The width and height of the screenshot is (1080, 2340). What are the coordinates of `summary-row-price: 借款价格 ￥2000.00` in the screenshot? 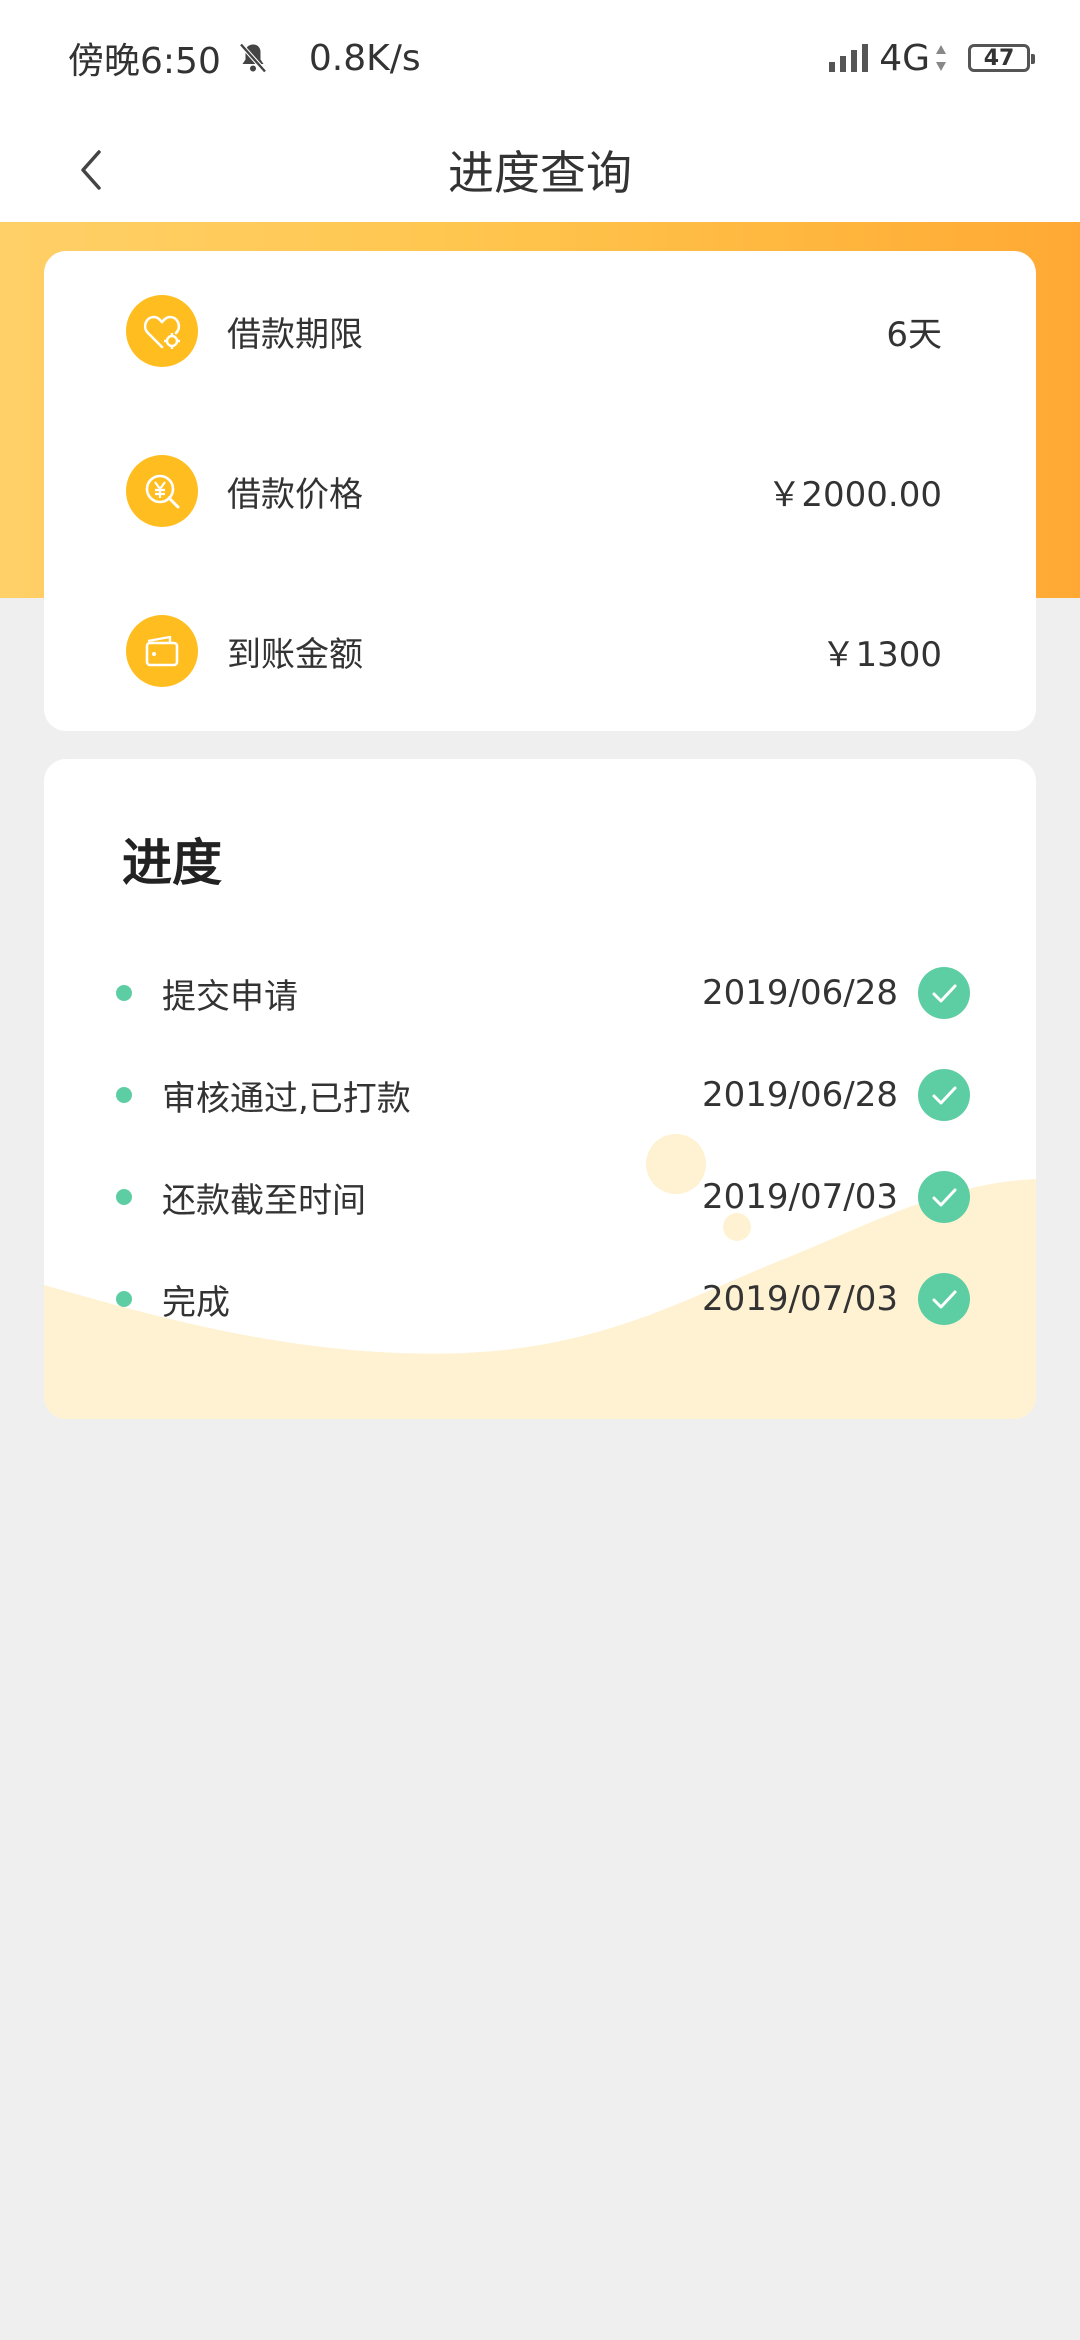 It's located at (540, 491).